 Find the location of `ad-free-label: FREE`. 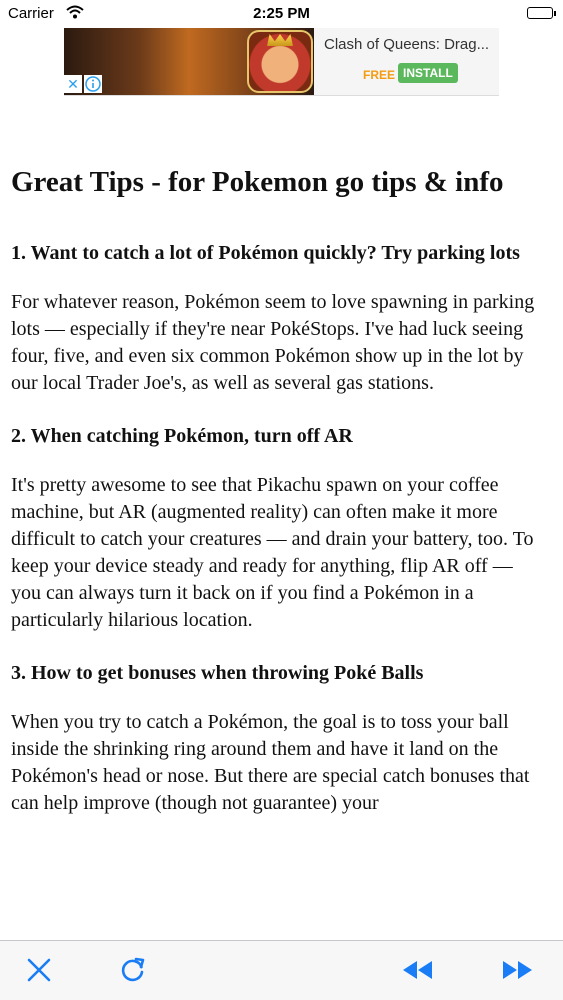

ad-free-label: FREE is located at coordinates (379, 75).